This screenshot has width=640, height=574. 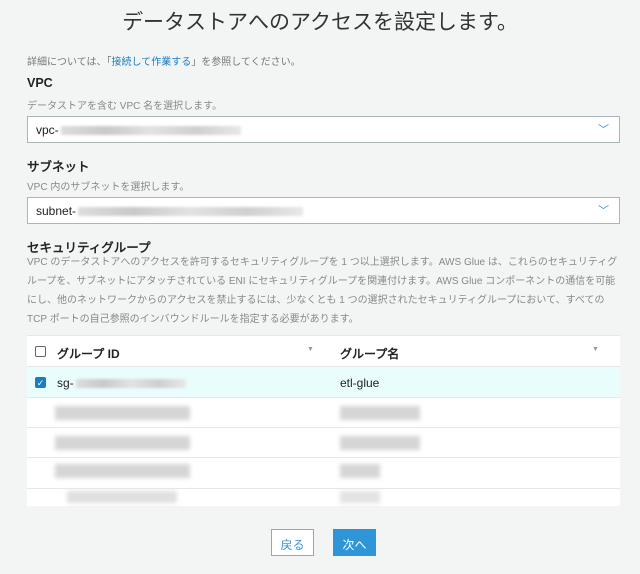 I want to click on column-group-id: グループ ID, so click(x=88, y=353).